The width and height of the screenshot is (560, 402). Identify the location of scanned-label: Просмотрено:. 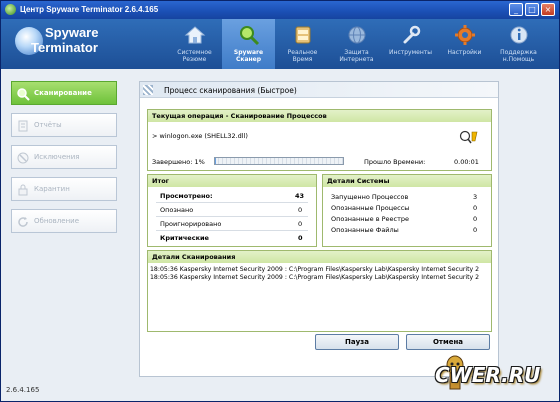
(186, 196).